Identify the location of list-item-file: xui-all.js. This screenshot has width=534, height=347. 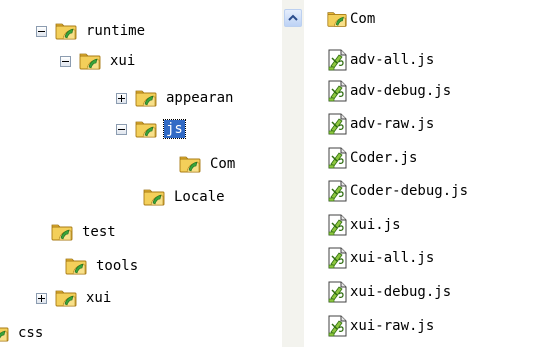
(380, 257).